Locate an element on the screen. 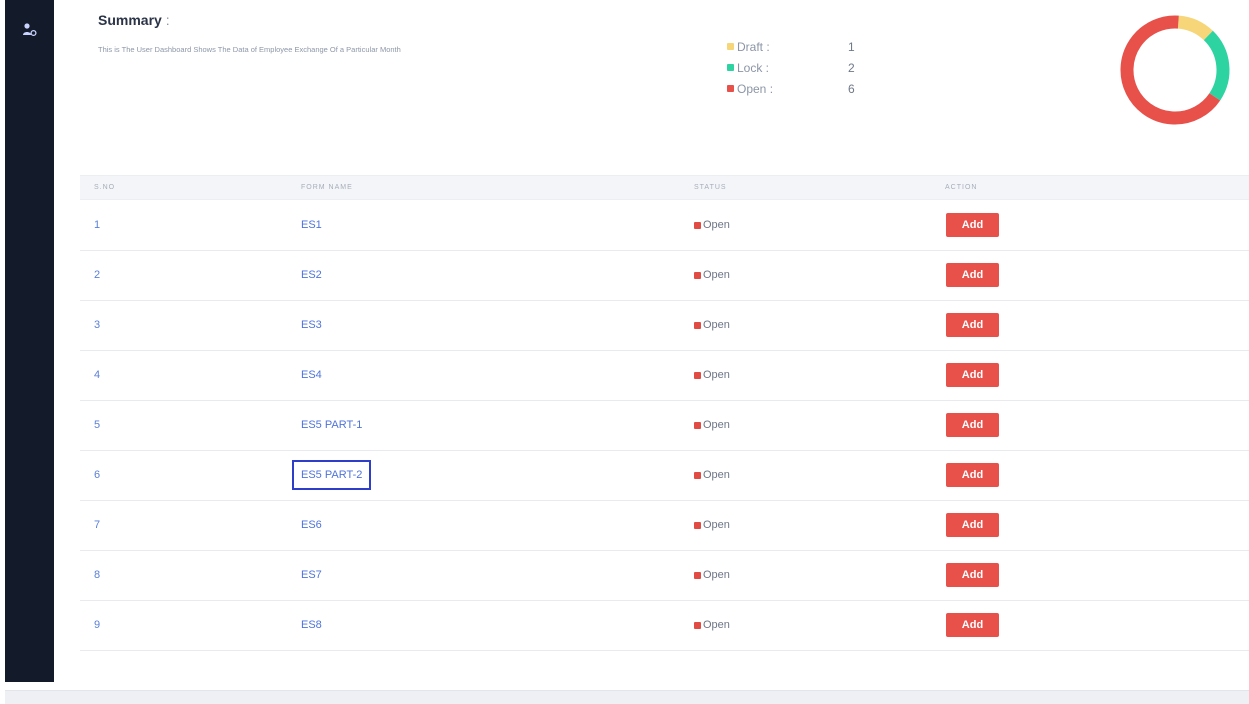  legend-open-swatch is located at coordinates (730, 88).